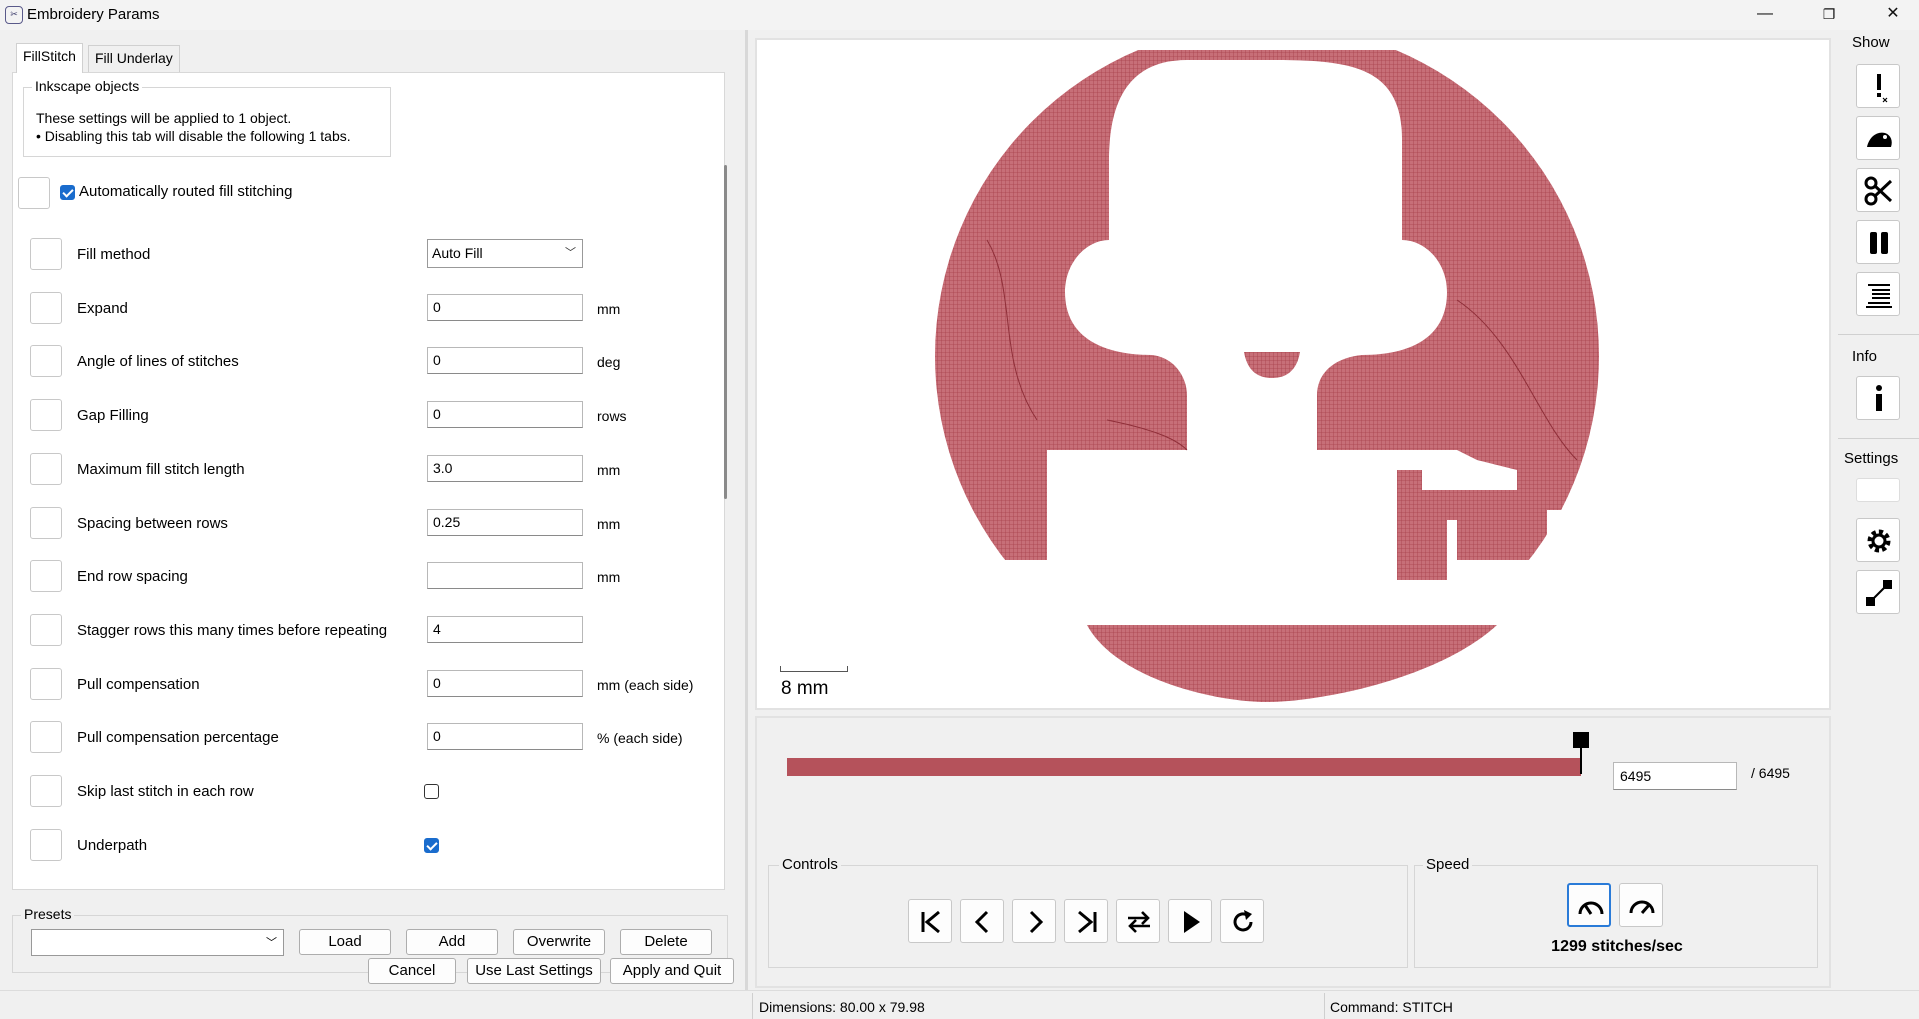 This screenshot has width=1919, height=1019. I want to click on settings-button, so click(1878, 540).